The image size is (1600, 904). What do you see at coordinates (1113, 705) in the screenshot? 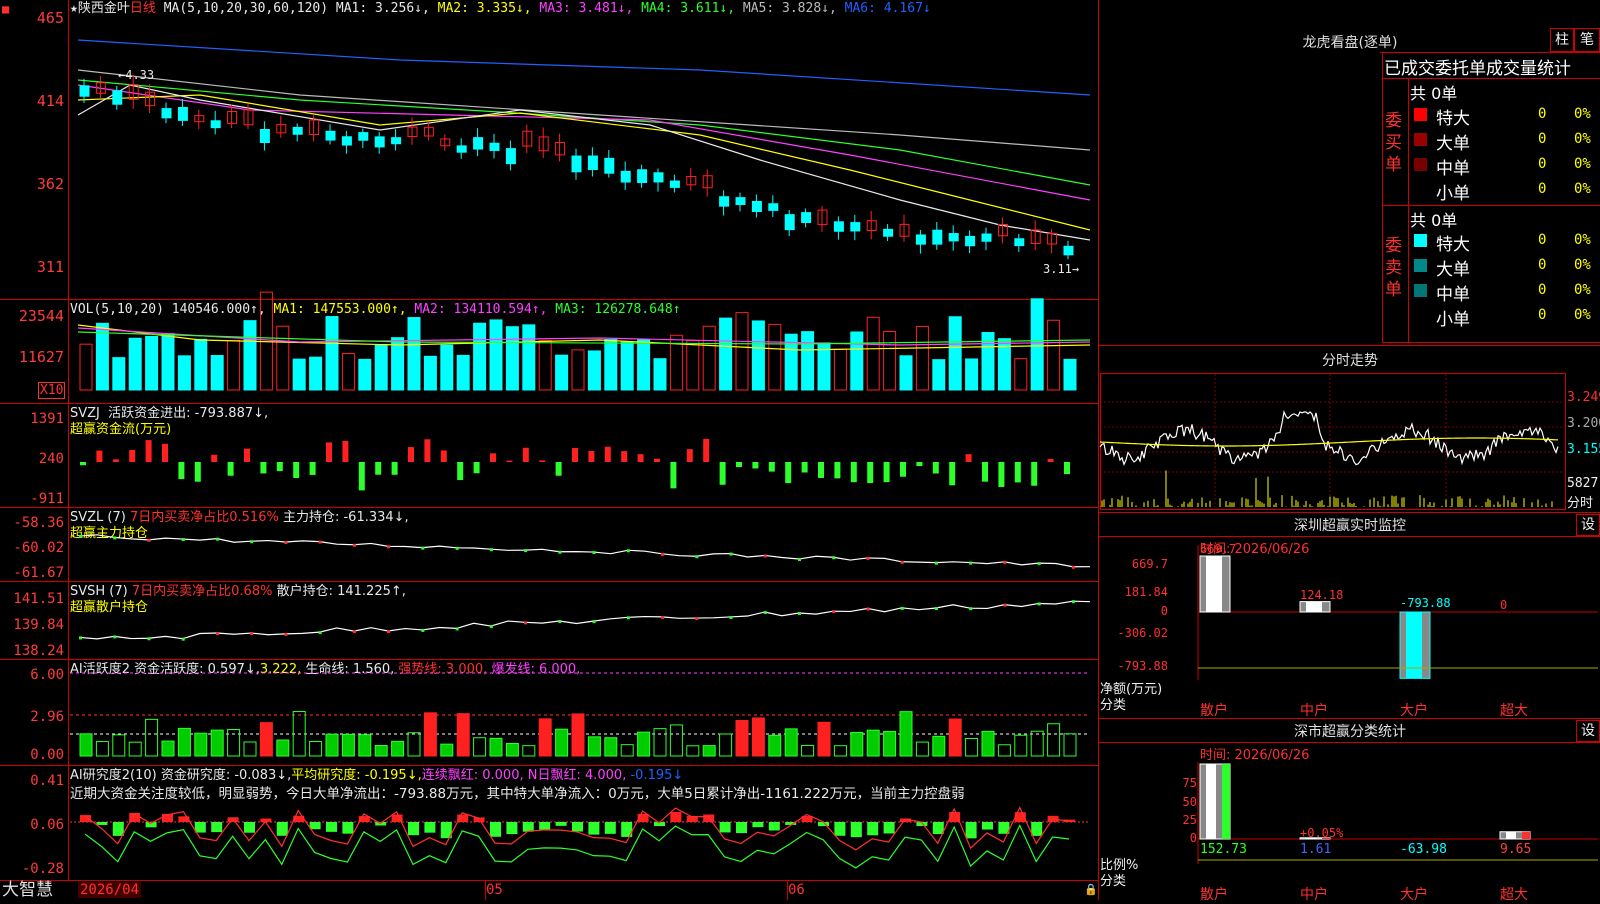
I see `monitor-category-label: 分类` at bounding box center [1113, 705].